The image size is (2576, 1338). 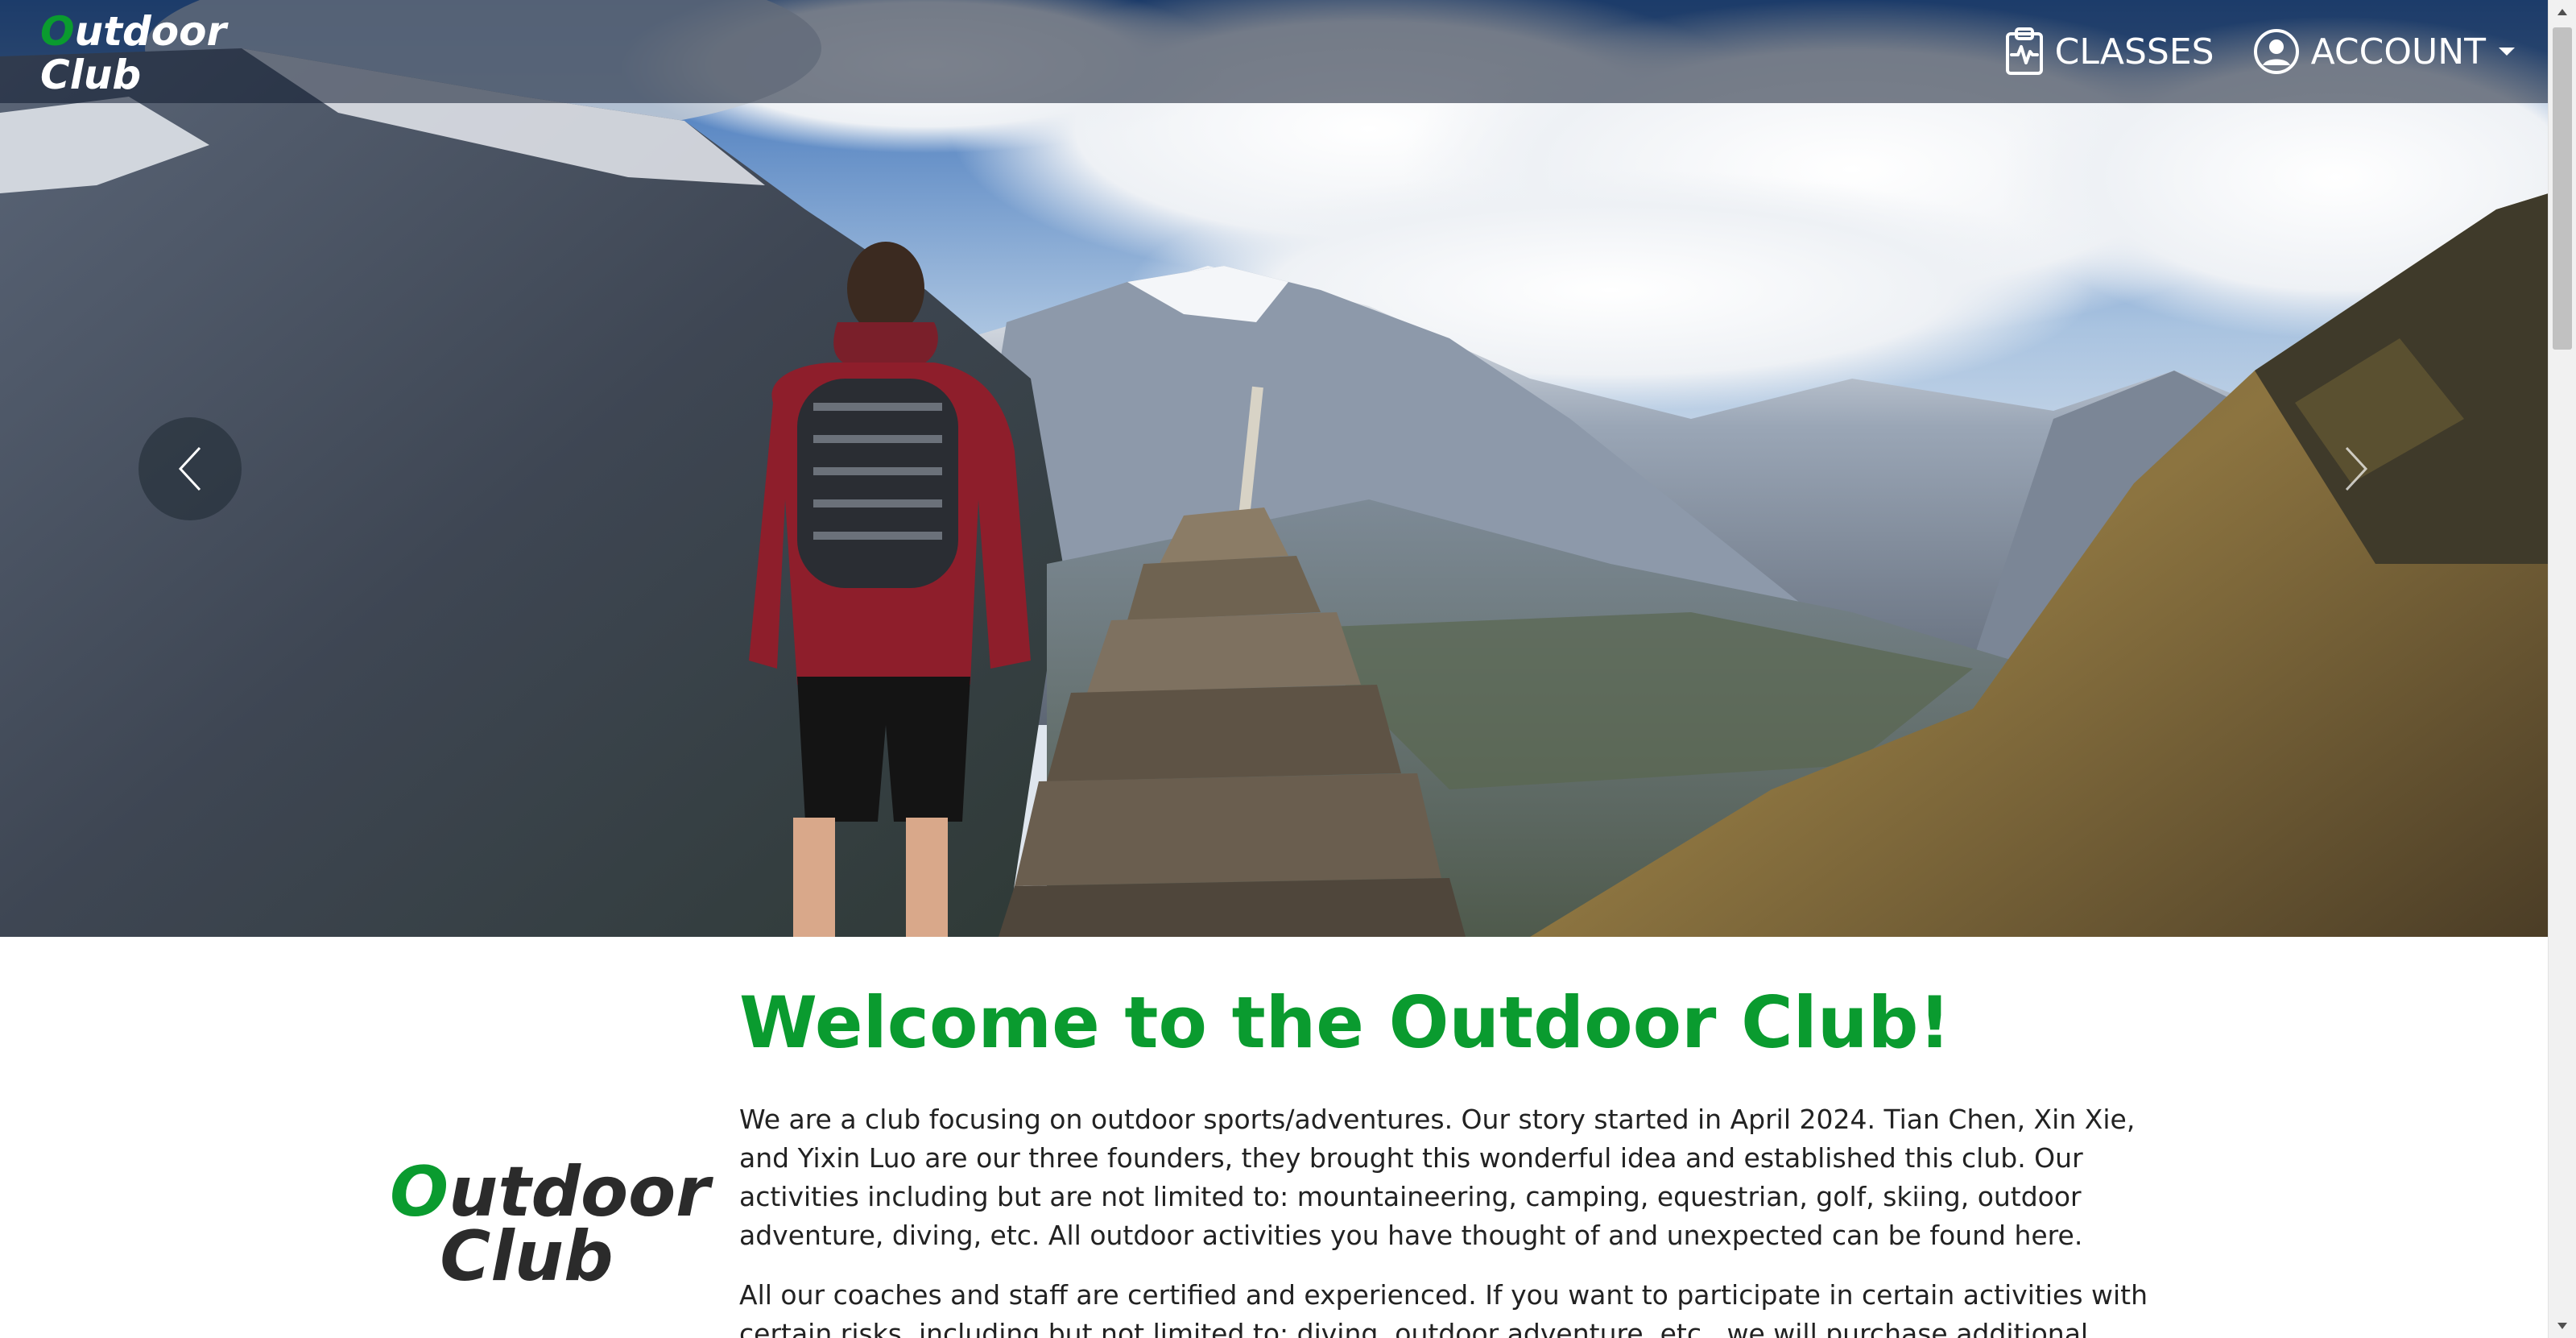 I want to click on side-logo: Outdoor Club, so click(x=550, y=1227).